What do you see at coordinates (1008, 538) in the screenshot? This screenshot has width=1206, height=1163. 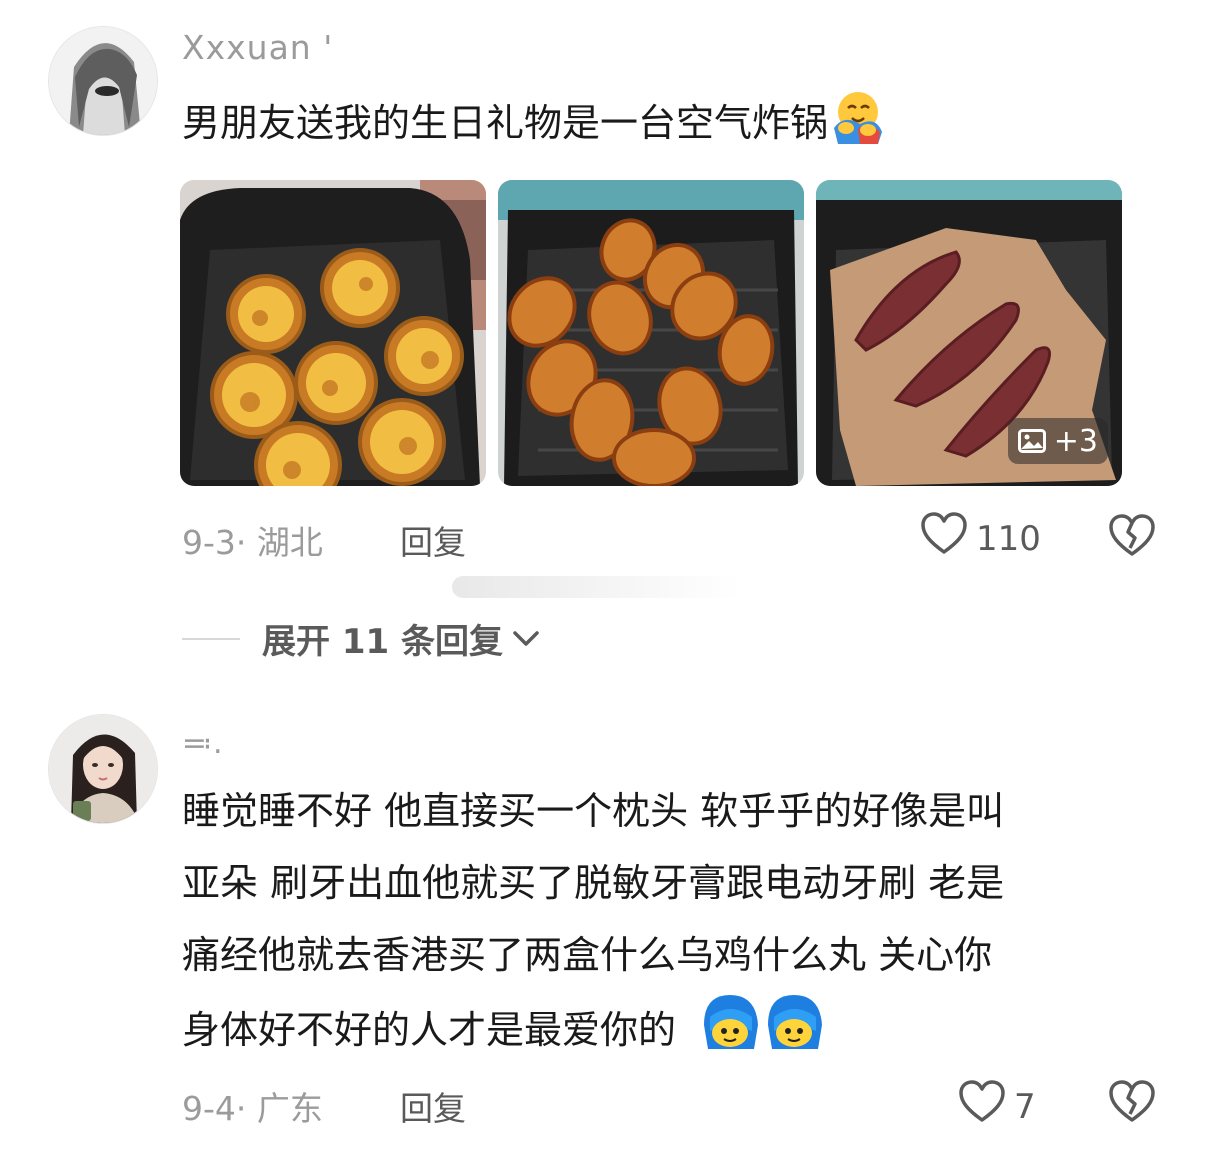 I see `like-count: 110` at bounding box center [1008, 538].